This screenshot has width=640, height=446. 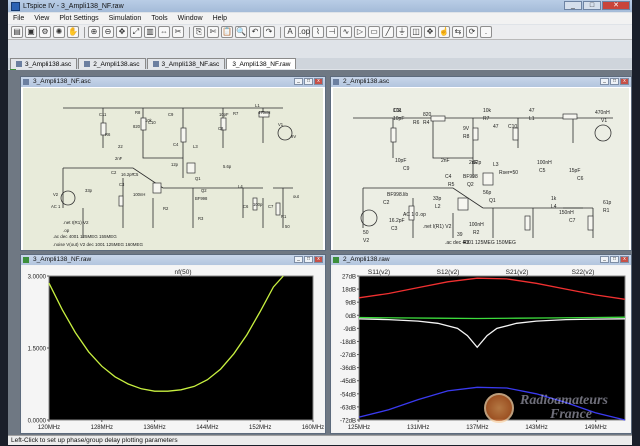 I want to click on ruler-icon: ⇔, so click(x=164, y=32).